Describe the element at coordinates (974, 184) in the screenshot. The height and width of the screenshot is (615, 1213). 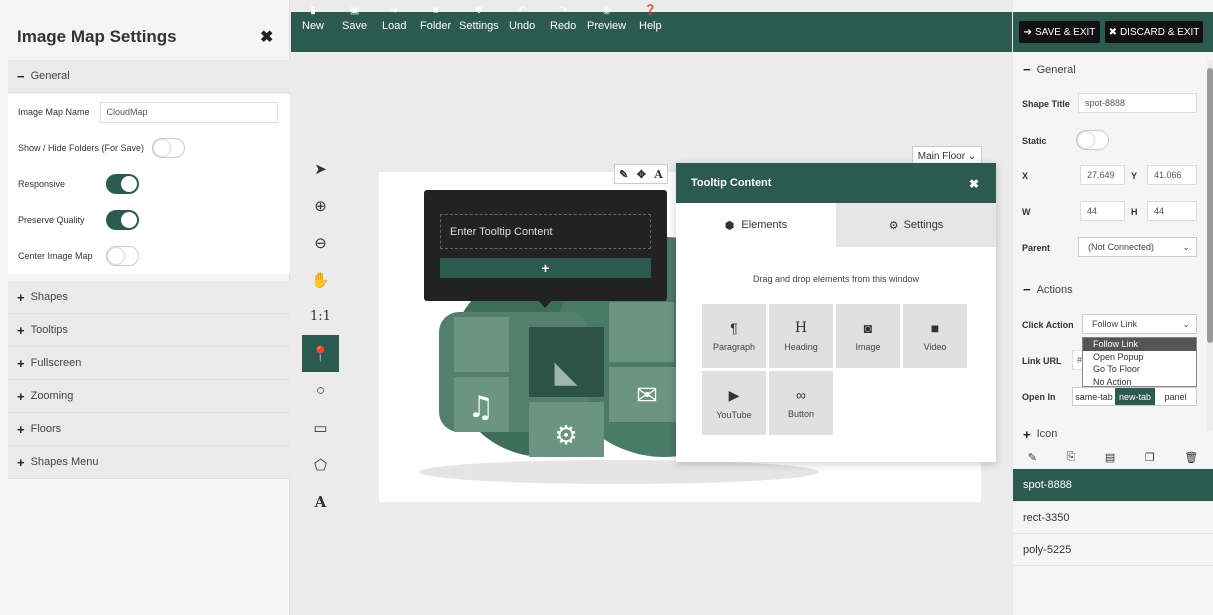
I see `close-icon: ✖` at that location.